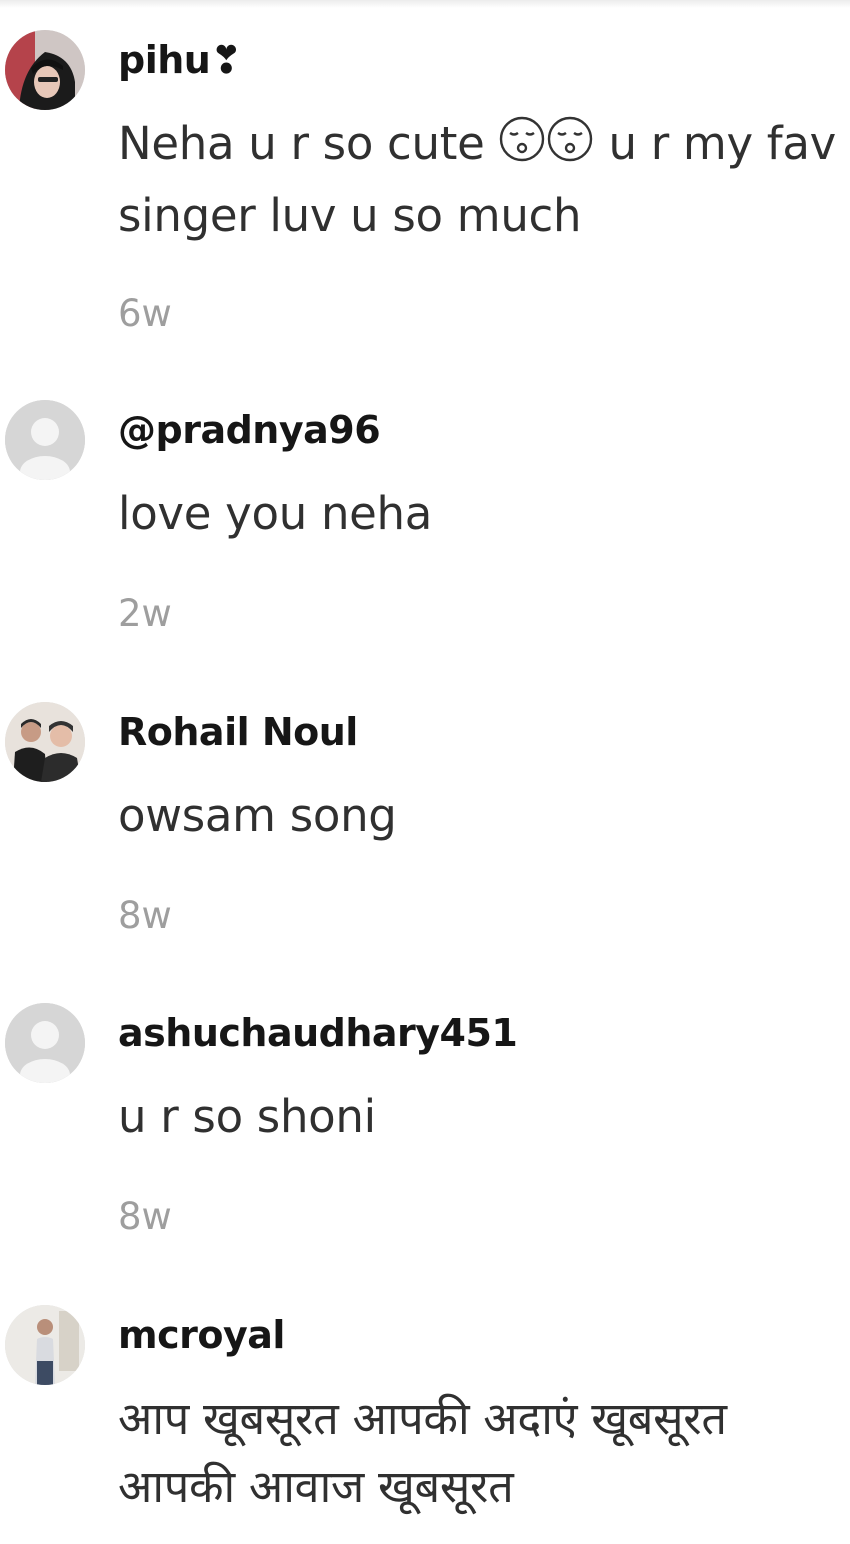  I want to click on kissing-face-emoji-icon, so click(546, 148).